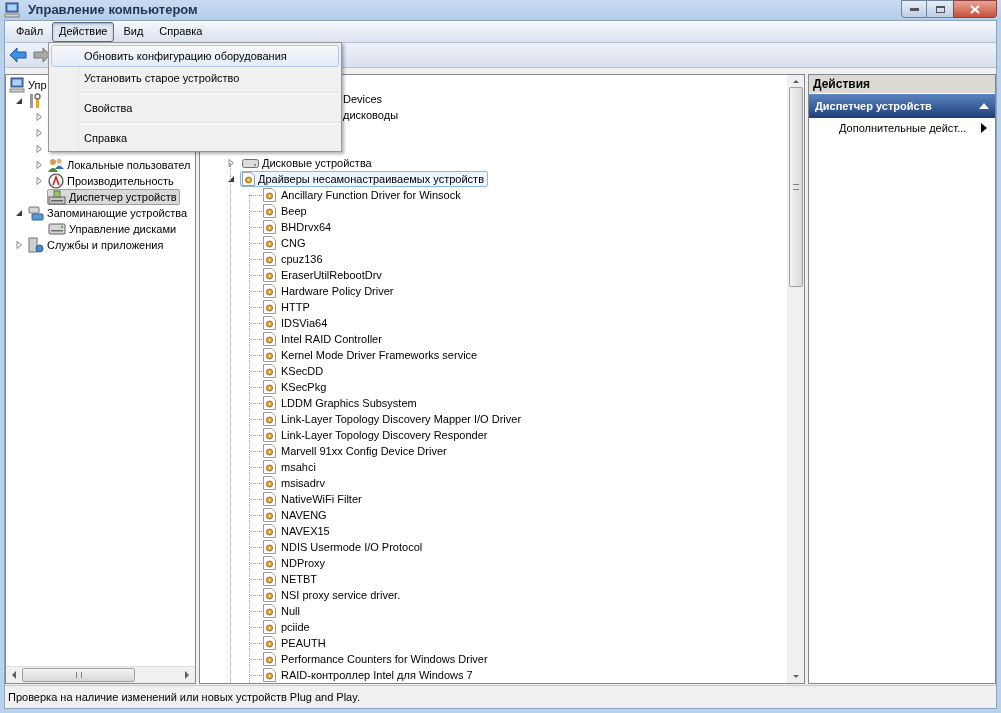 The image size is (1001, 713). I want to click on tree-item: KSecPkg, so click(296, 387).